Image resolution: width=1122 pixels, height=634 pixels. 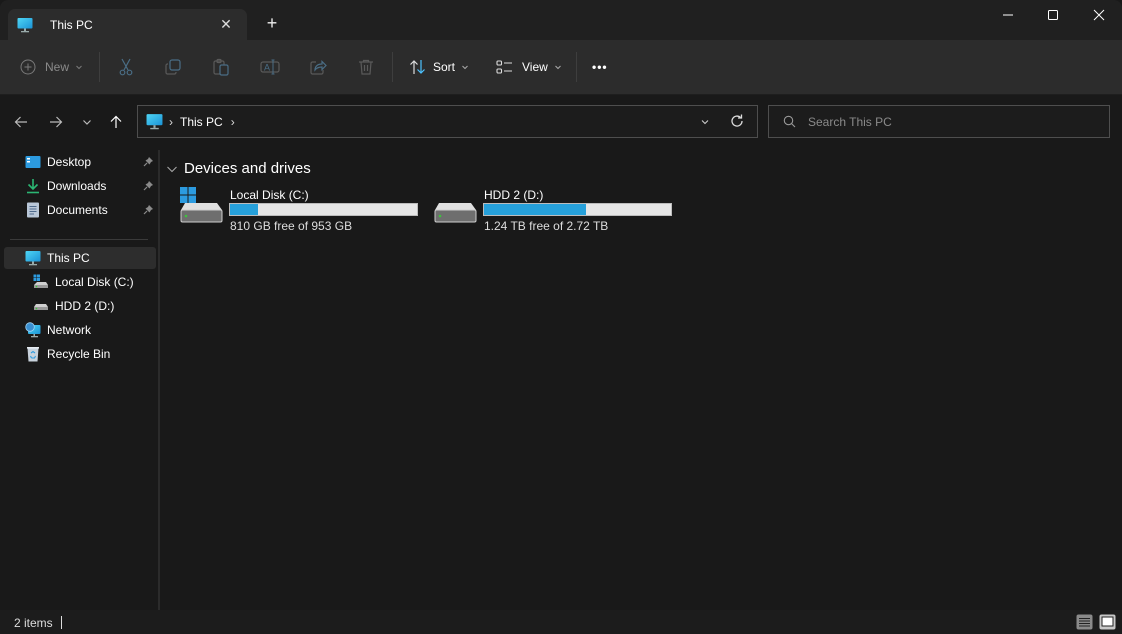 I want to click on sidebar-item-label: Recycle Bin, so click(x=79, y=354).